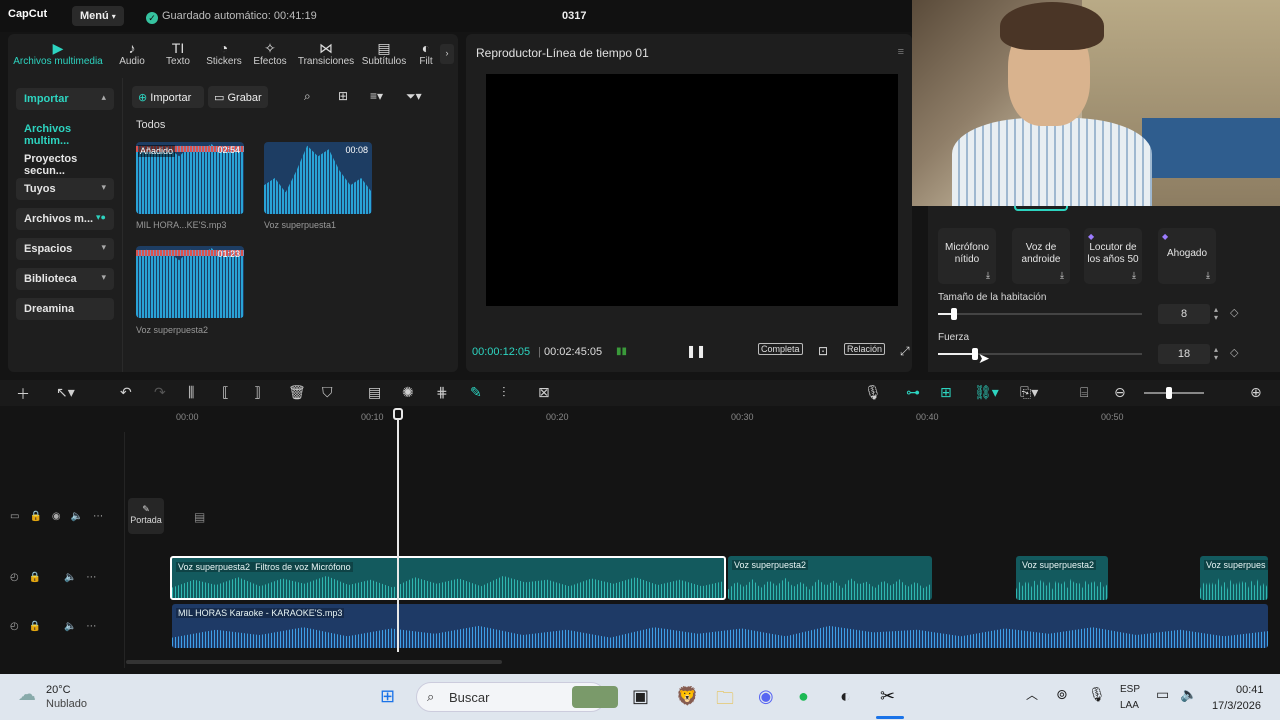 The width and height of the screenshot is (1280, 720). Describe the element at coordinates (398, 530) in the screenshot. I see `playhead` at that location.